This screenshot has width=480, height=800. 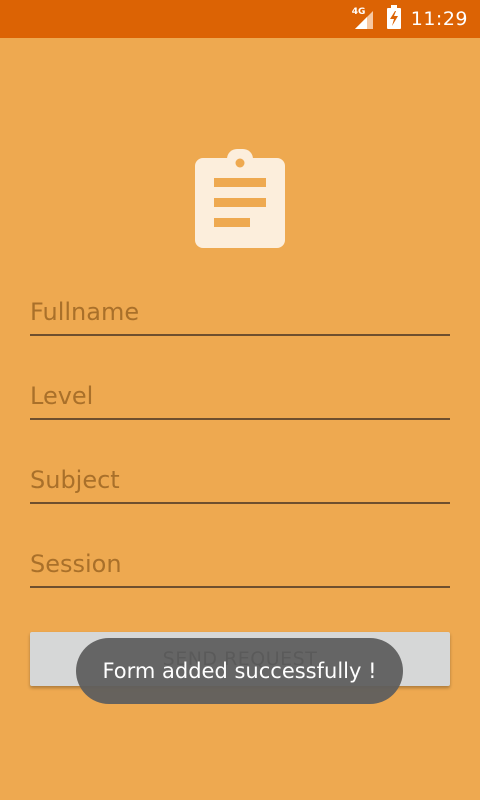 I want to click on session-input, so click(x=240, y=564).